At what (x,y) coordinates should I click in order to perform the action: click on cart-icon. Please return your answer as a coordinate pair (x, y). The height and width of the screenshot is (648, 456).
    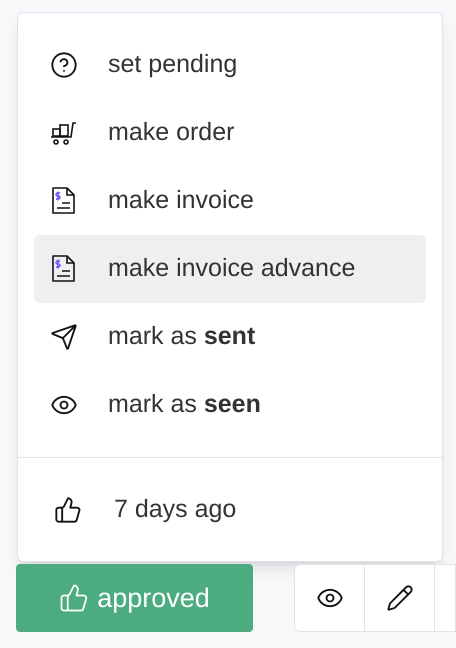
    Looking at the image, I should click on (64, 133).